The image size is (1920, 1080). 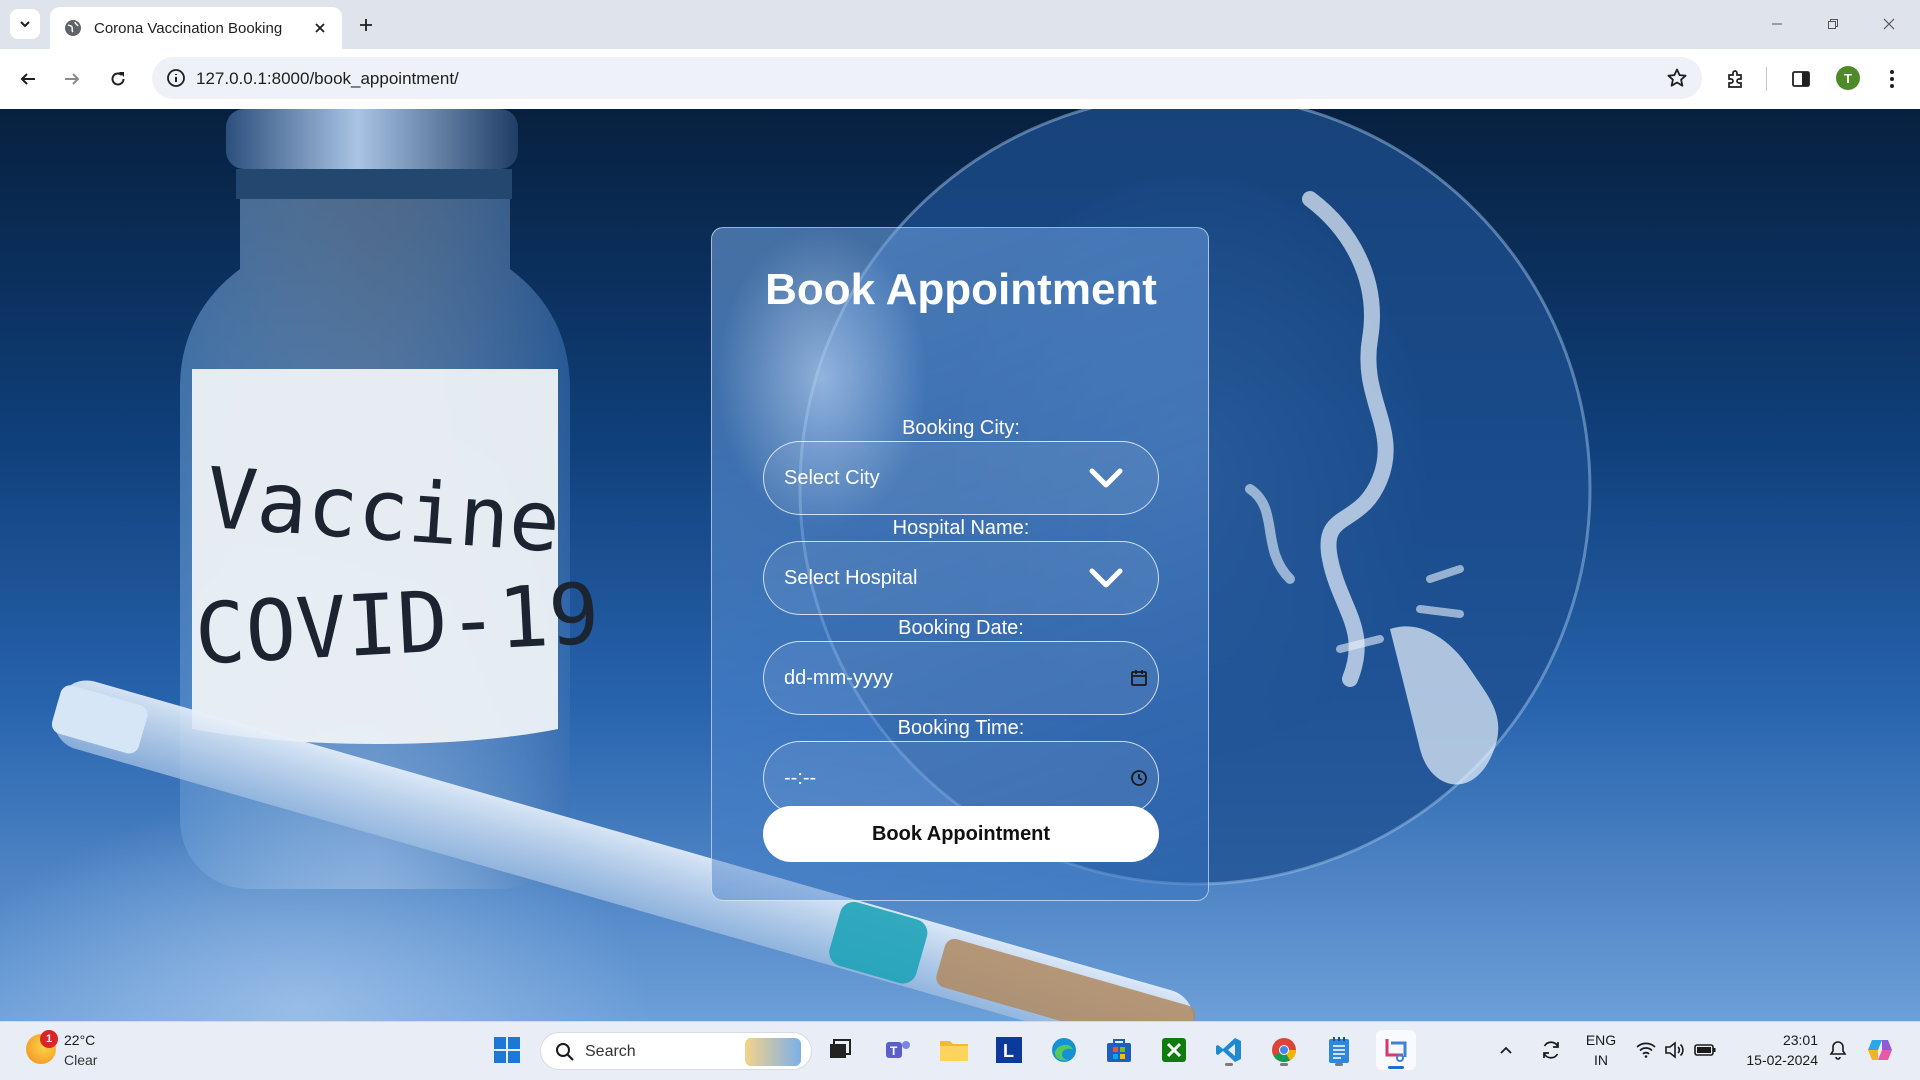 I want to click on close-tab-icon, so click(x=320, y=28).